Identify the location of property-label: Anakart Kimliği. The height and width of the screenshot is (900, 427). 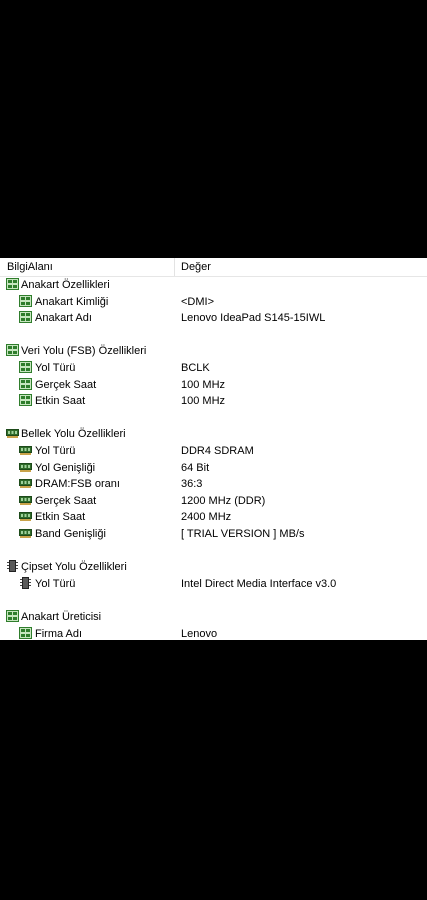
(72, 301).